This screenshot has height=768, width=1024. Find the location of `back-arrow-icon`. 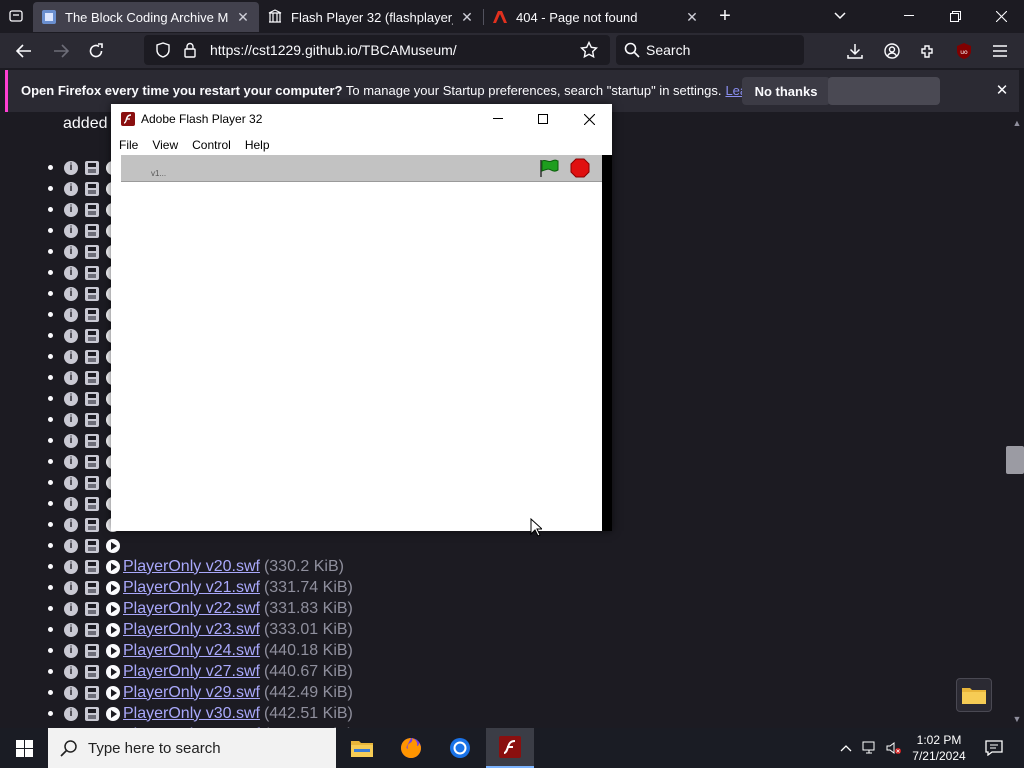

back-arrow-icon is located at coordinates (24, 51).